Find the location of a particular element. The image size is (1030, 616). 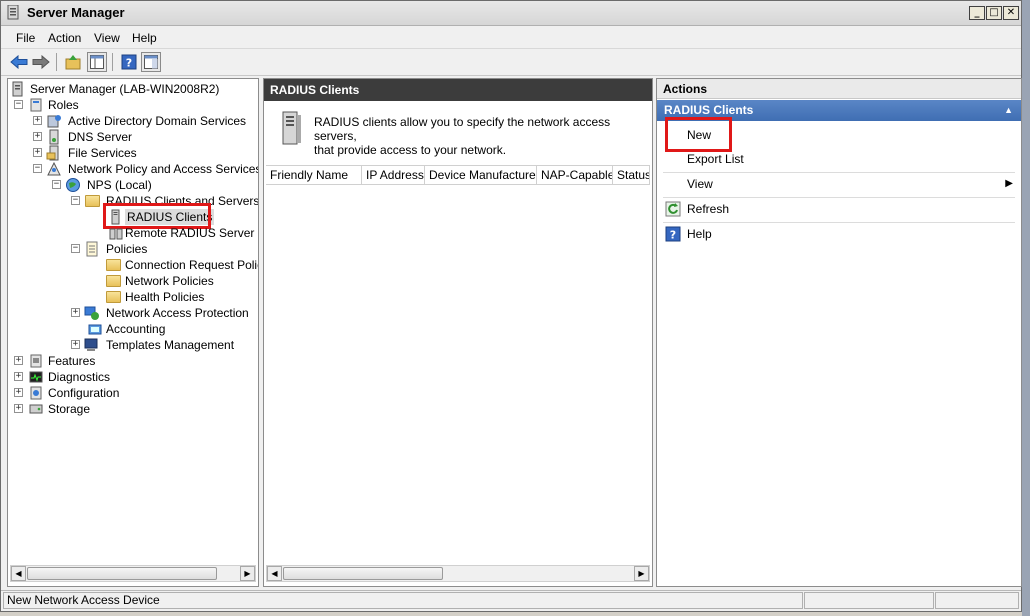

tree-label: Storage is located at coordinates (69, 409).